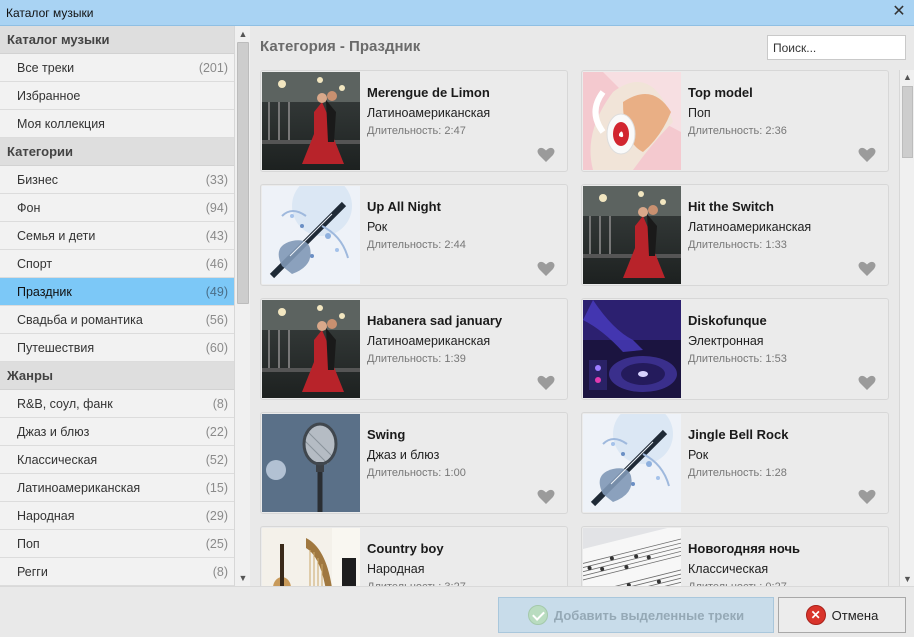 Image resolution: width=914 pixels, height=637 pixels. Describe the element at coordinates (216, 488) in the screenshot. I see `sidebar-item-count: (15)` at that location.